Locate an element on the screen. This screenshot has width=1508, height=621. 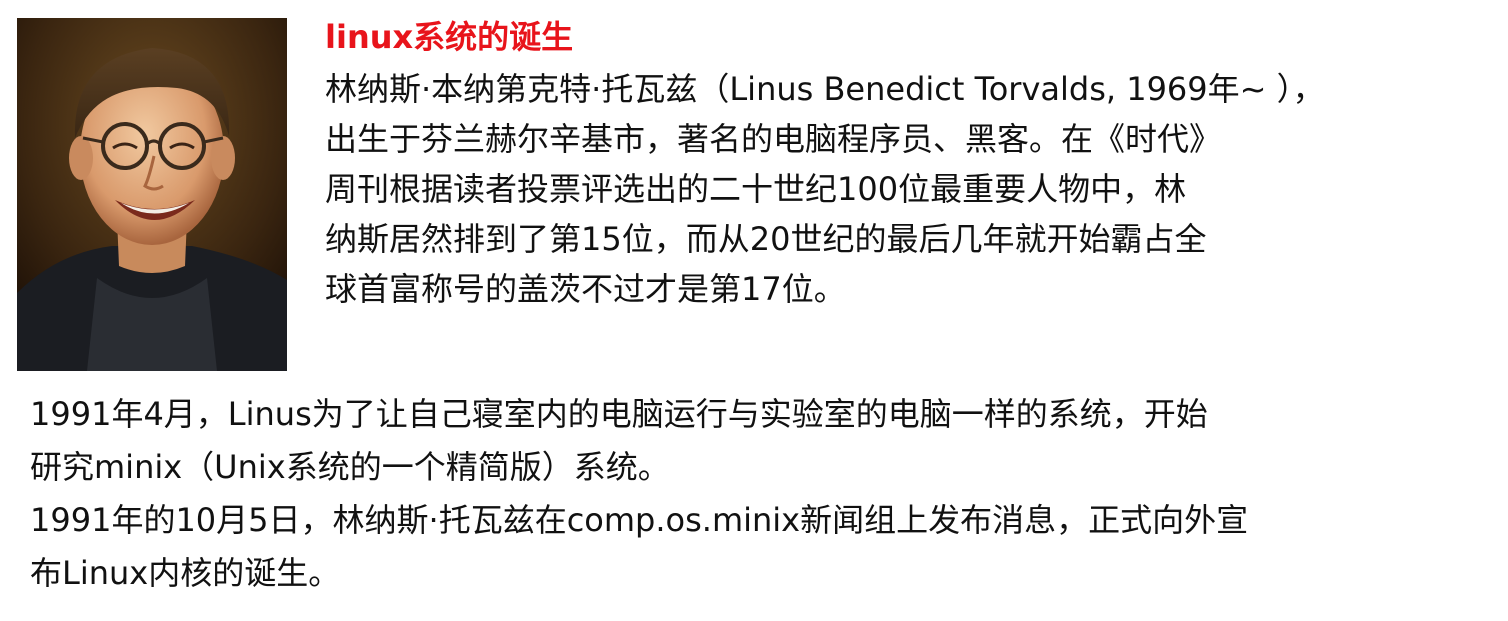
portrait-photo is located at coordinates (152, 194).